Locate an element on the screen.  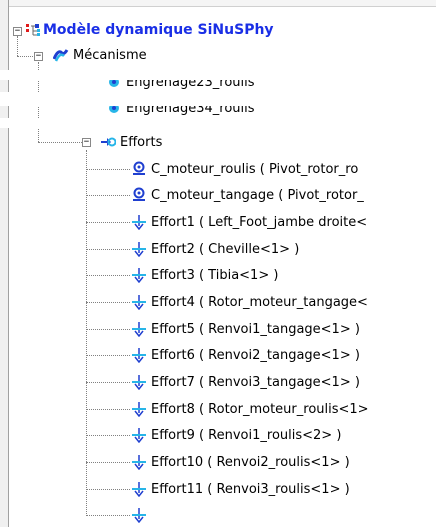
effort-item: Effort1 ( Left_Foot_jambe droite< is located at coordinates (249, 222).